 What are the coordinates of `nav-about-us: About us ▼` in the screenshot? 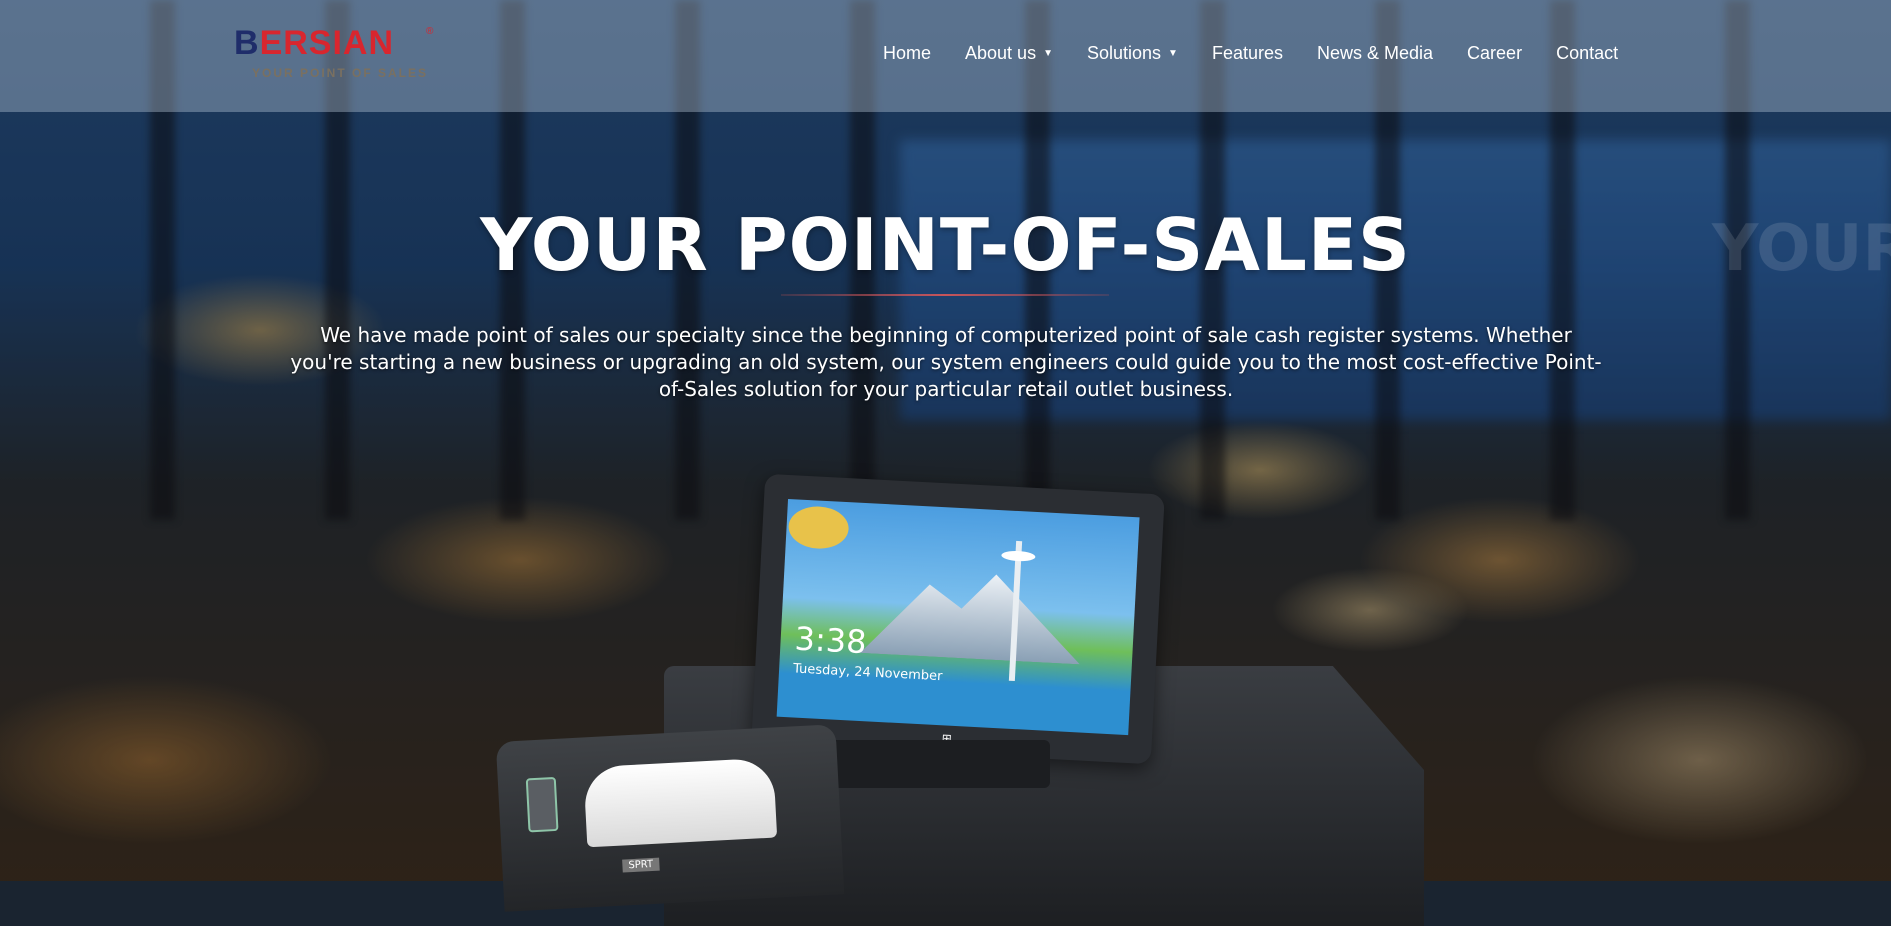 It's located at (1009, 53).